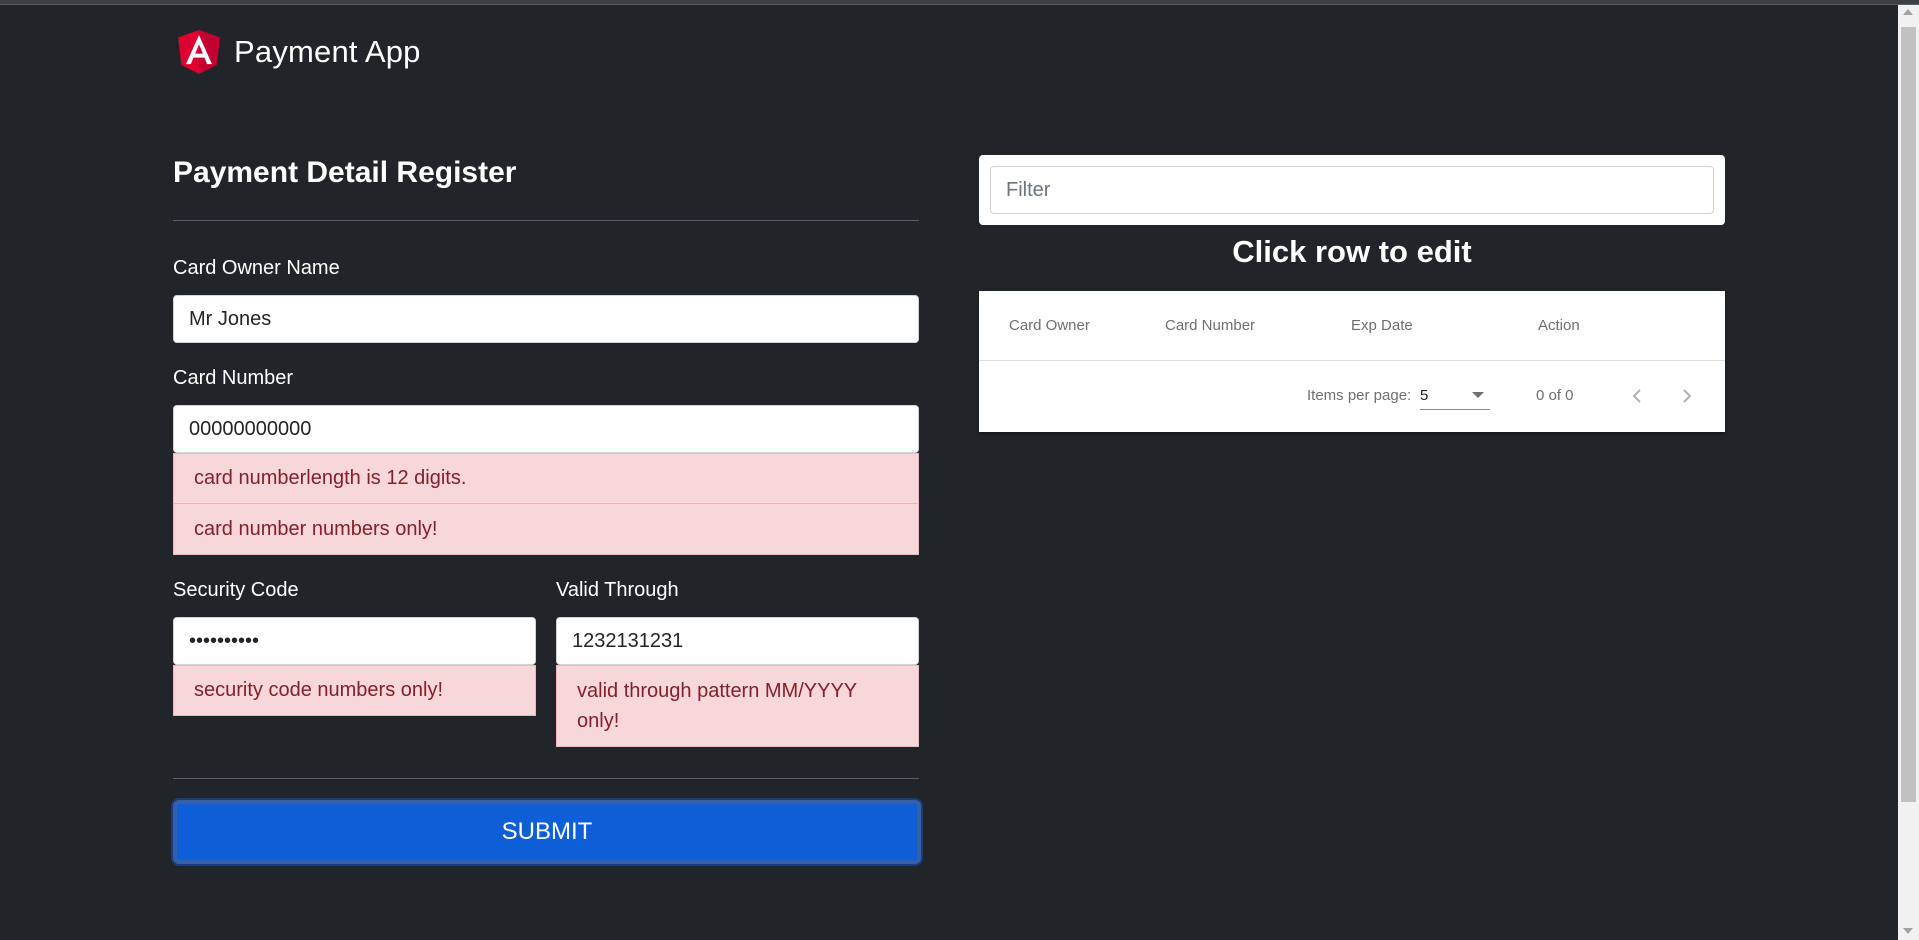  Describe the element at coordinates (1478, 395) in the screenshot. I see `caret-down-icon` at that location.